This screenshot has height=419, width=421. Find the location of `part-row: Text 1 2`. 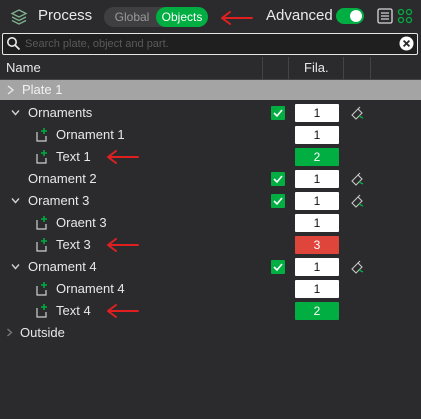

part-row: Text 1 2 is located at coordinates (210, 157).